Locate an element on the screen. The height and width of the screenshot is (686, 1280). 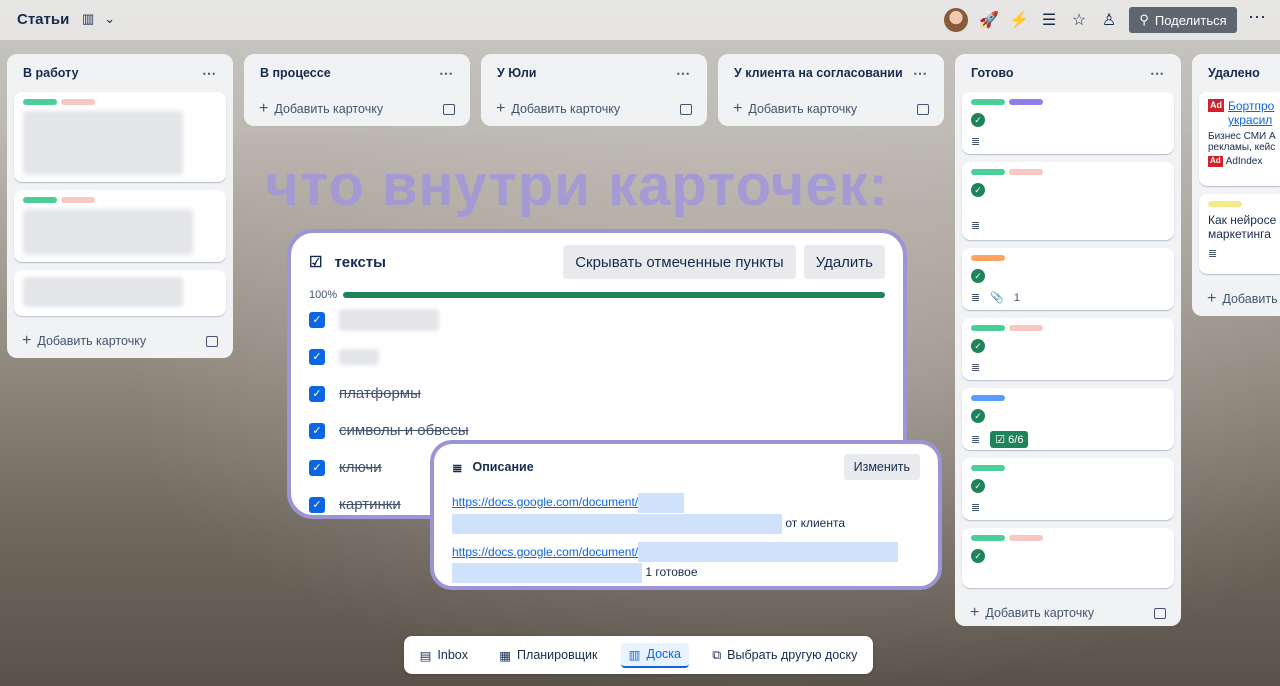
board-title: Статьи is located at coordinates (43, 19).